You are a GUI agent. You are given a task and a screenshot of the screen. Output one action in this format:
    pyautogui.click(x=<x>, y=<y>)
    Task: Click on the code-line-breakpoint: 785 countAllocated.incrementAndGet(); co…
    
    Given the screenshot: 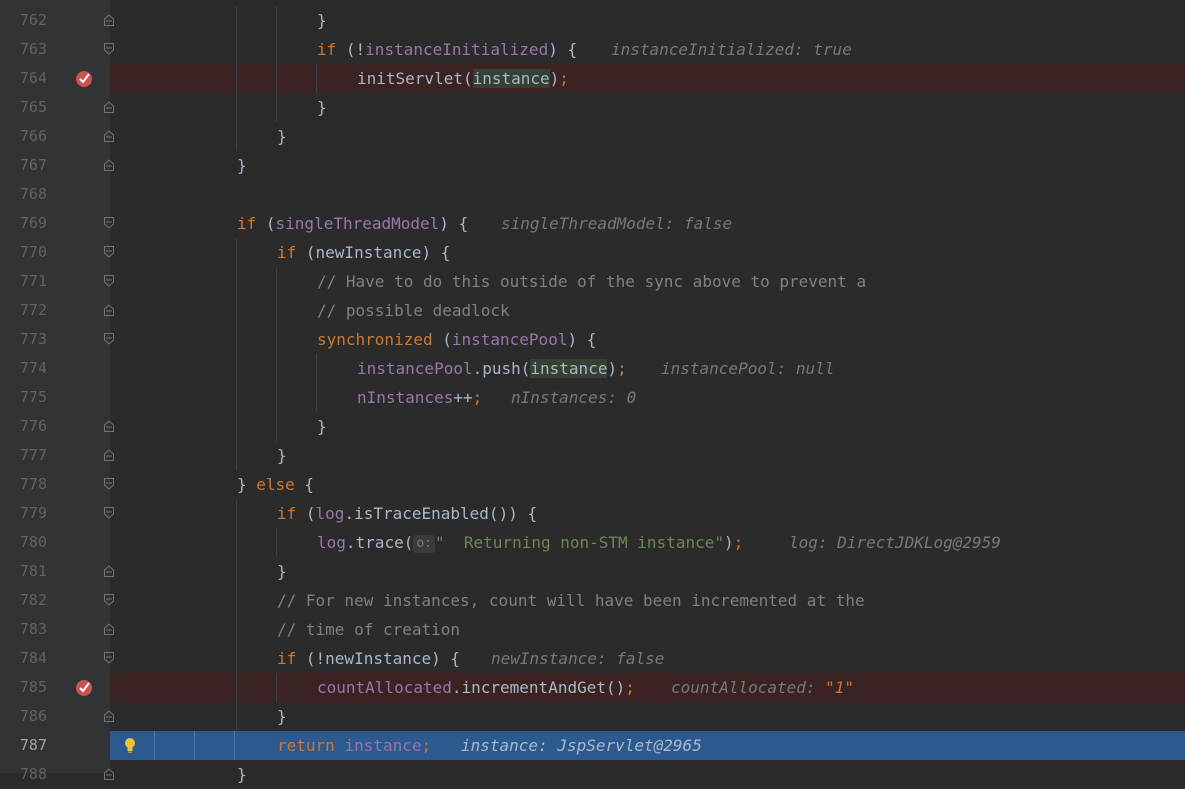 What is the action you would take?
    pyautogui.click(x=592, y=687)
    